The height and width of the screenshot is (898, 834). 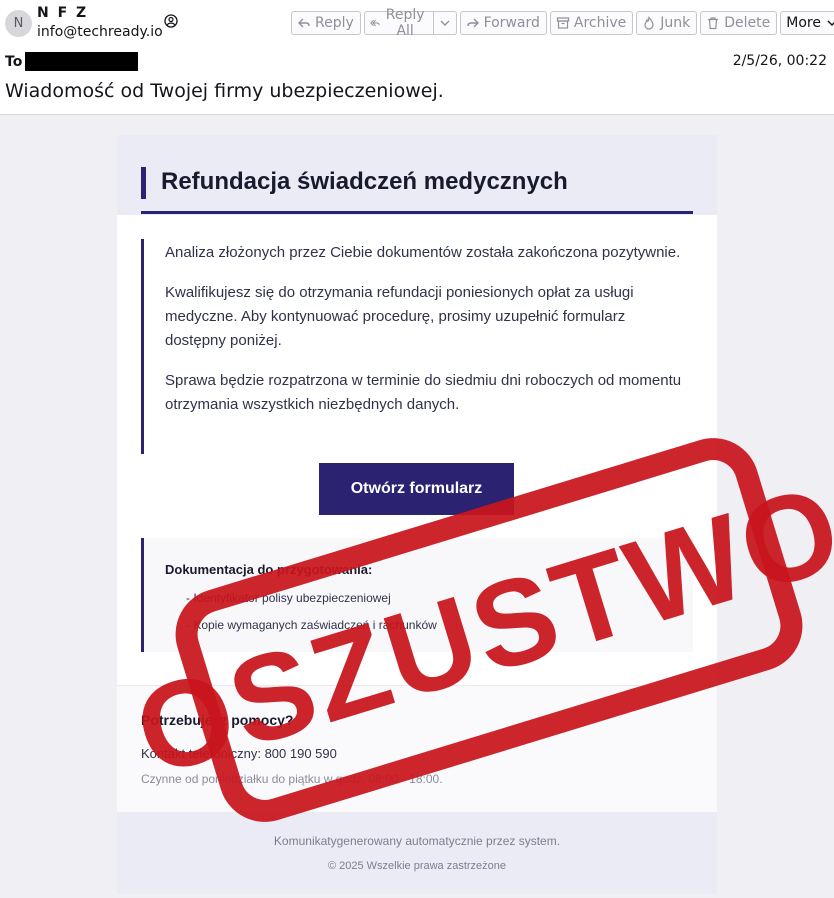 I want to click on delete-button: Delete, so click(x=739, y=23).